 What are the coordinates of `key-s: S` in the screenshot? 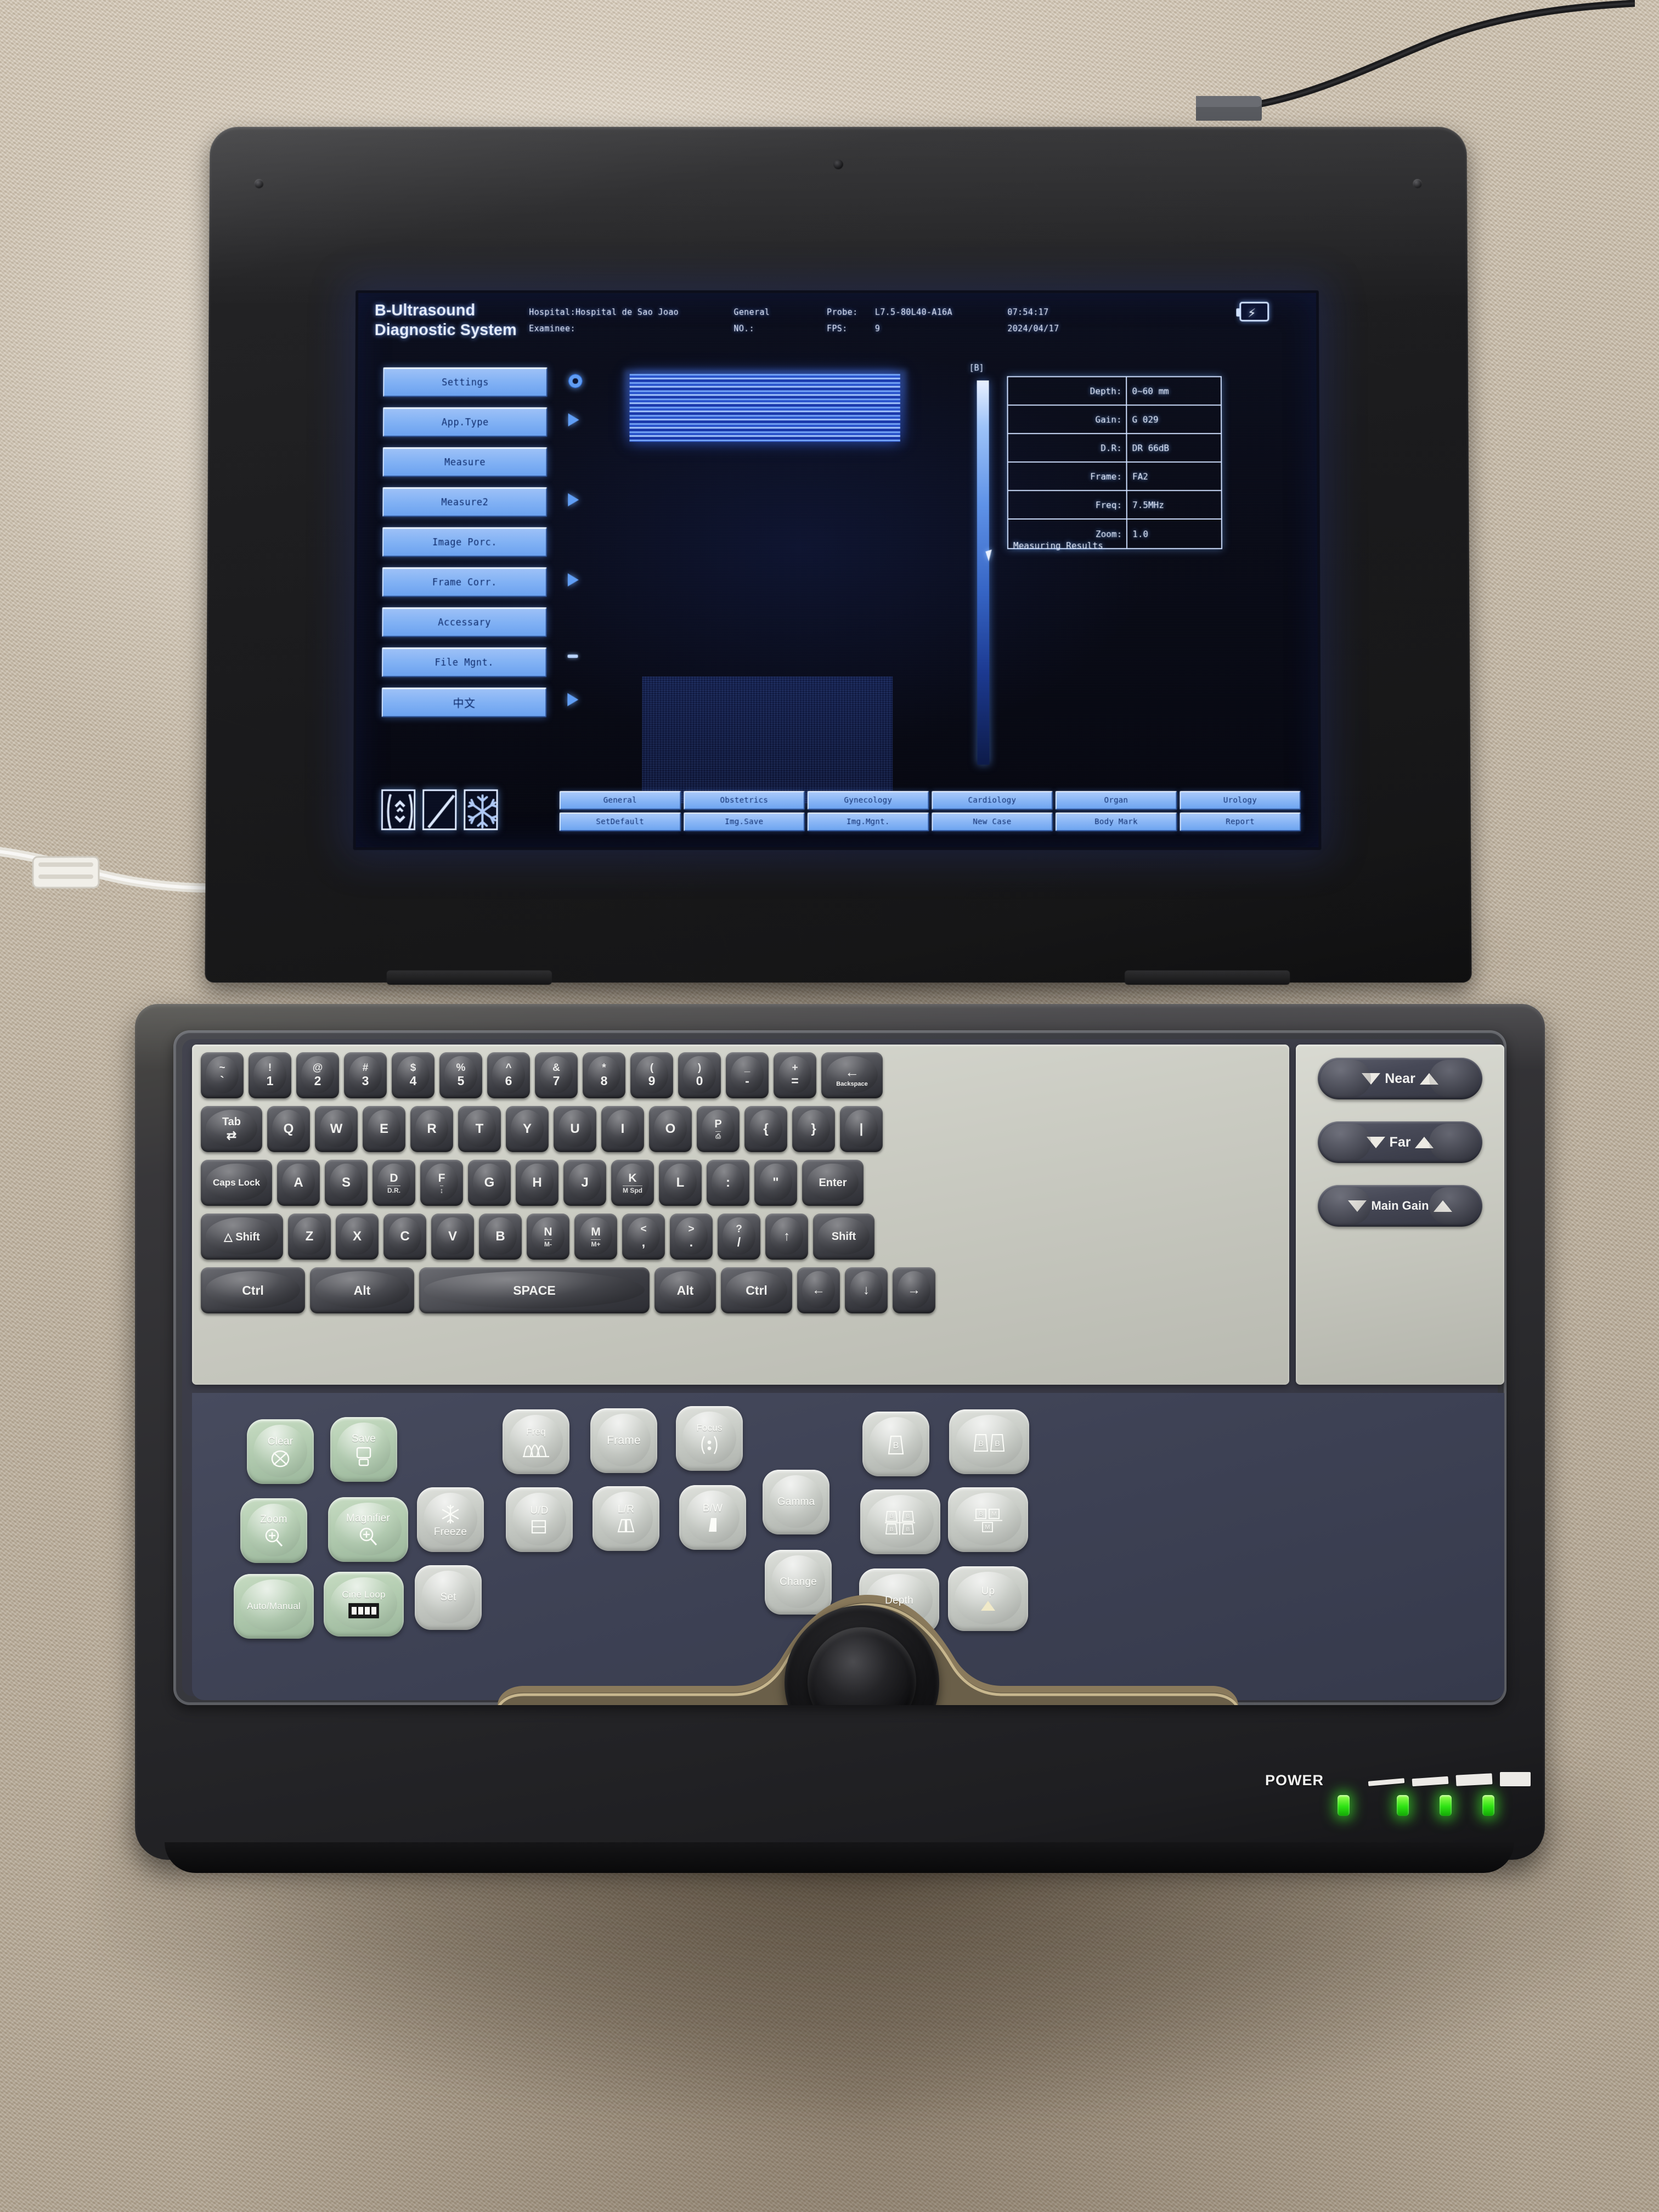 It's located at (346, 1183).